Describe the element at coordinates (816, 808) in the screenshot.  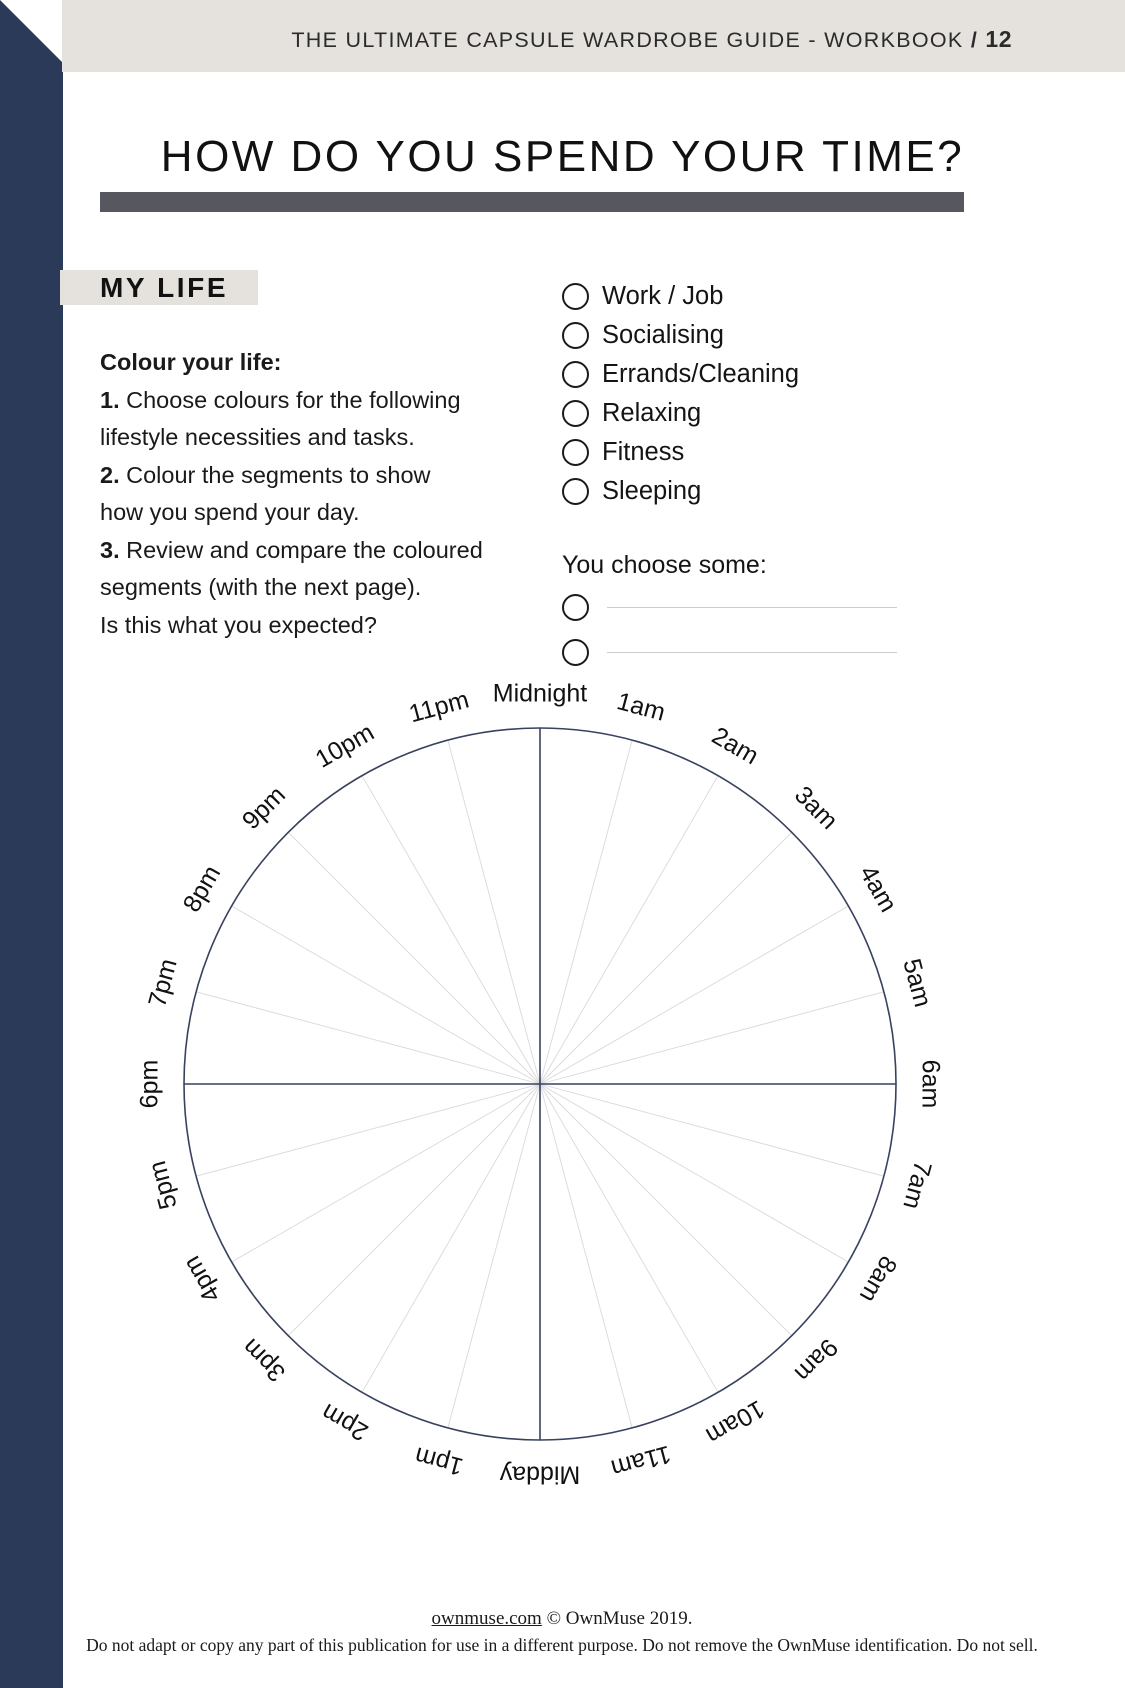
I see `wheel-hour-label: 3am` at that location.